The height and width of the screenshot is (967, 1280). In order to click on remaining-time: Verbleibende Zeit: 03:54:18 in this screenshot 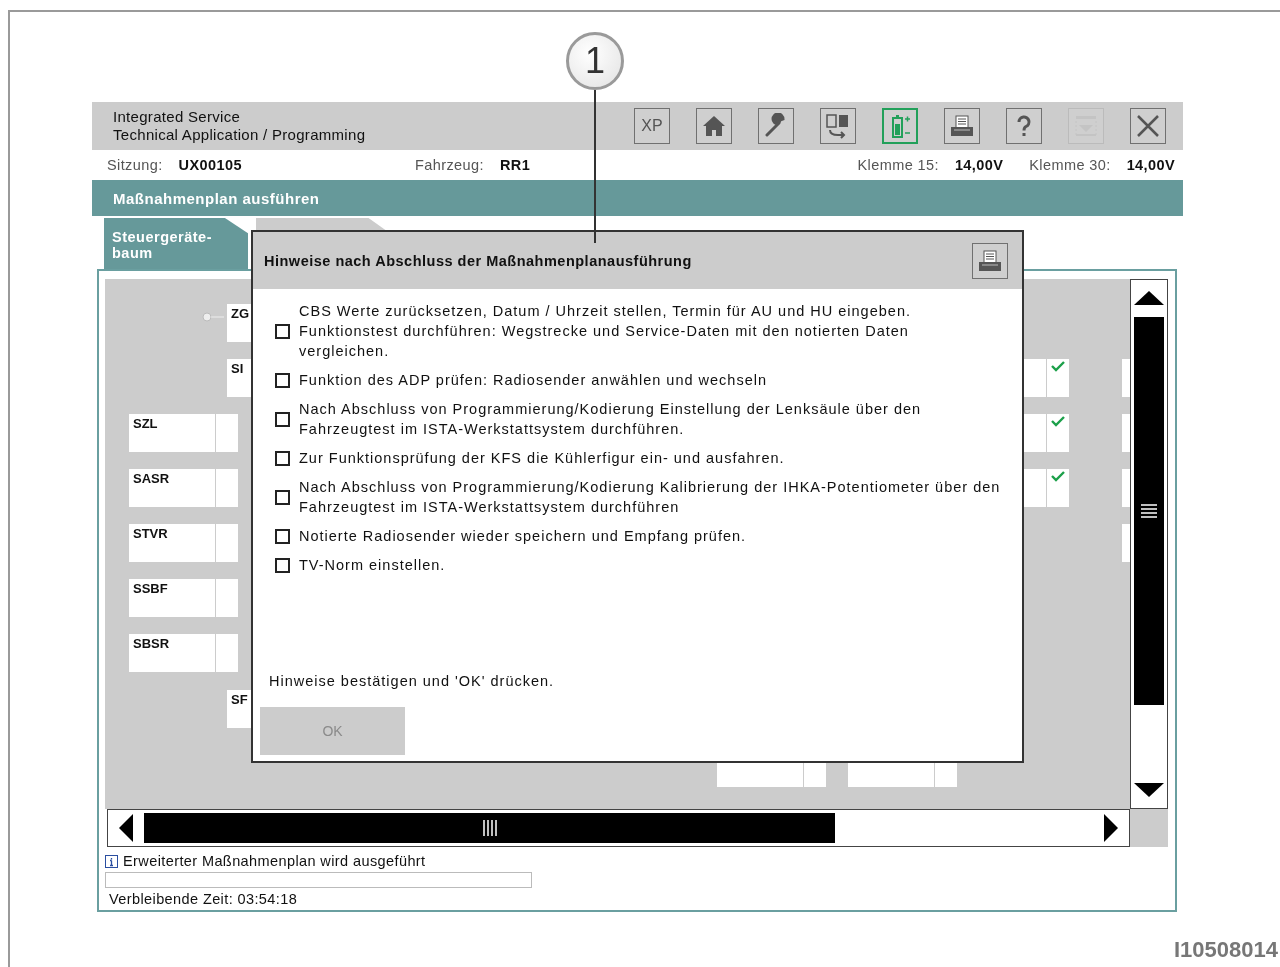, I will do `click(203, 899)`.